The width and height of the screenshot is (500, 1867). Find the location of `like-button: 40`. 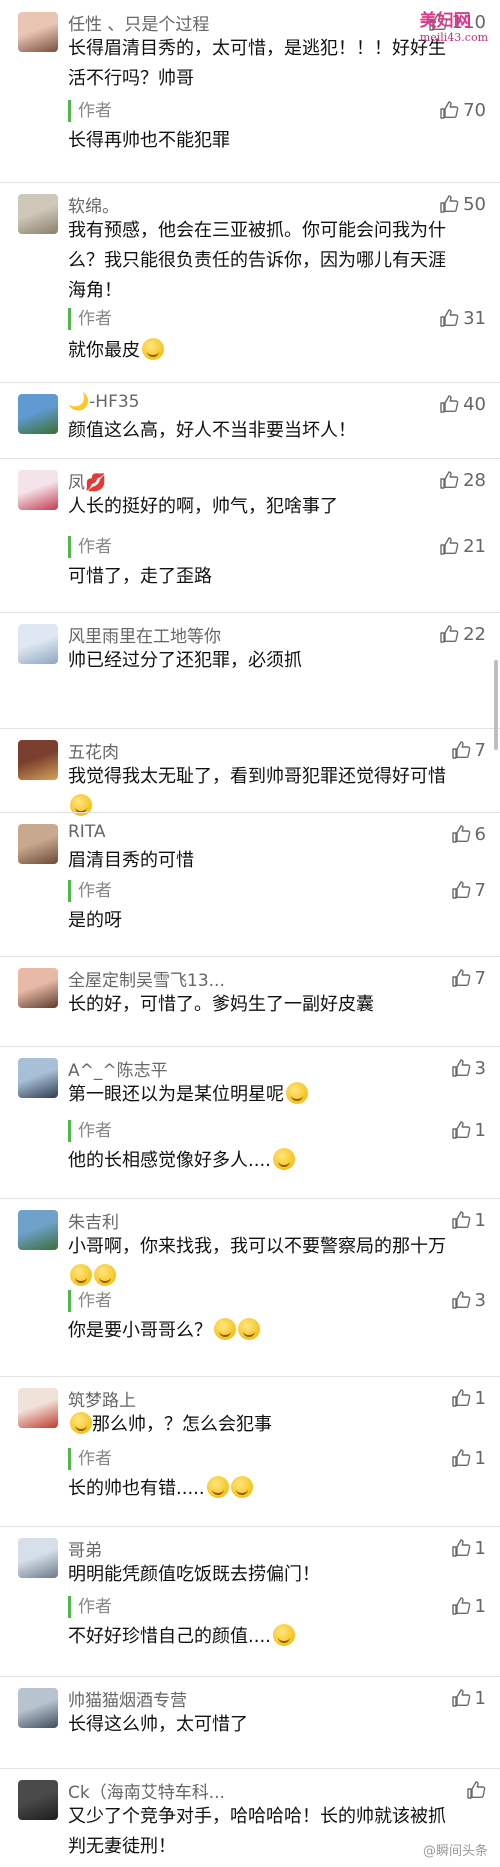

like-button: 40 is located at coordinates (462, 404).